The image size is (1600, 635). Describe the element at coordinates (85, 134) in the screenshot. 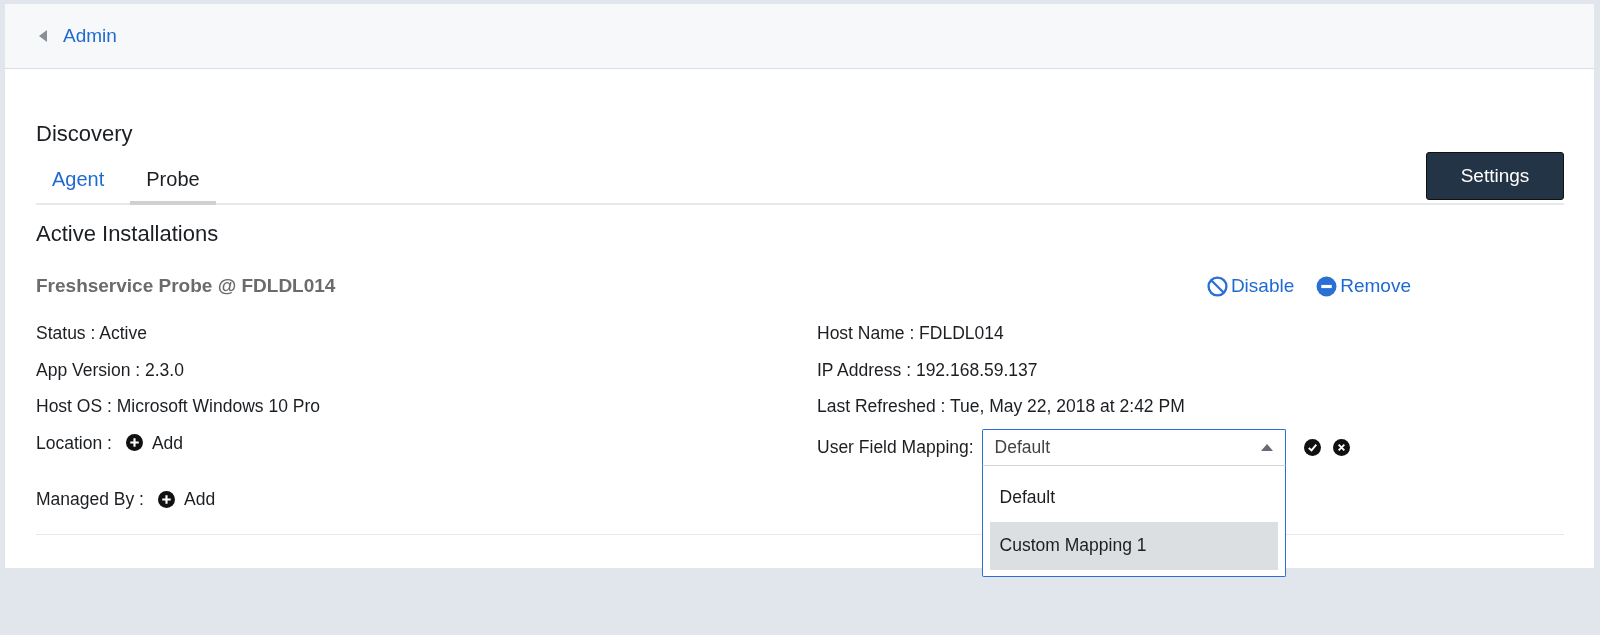

I see `page-title: Discovery` at that location.